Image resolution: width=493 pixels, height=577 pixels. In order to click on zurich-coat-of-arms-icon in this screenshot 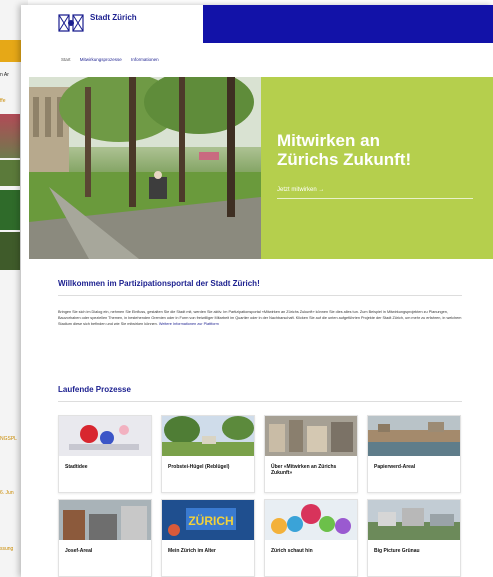, I will do `click(71, 23)`.